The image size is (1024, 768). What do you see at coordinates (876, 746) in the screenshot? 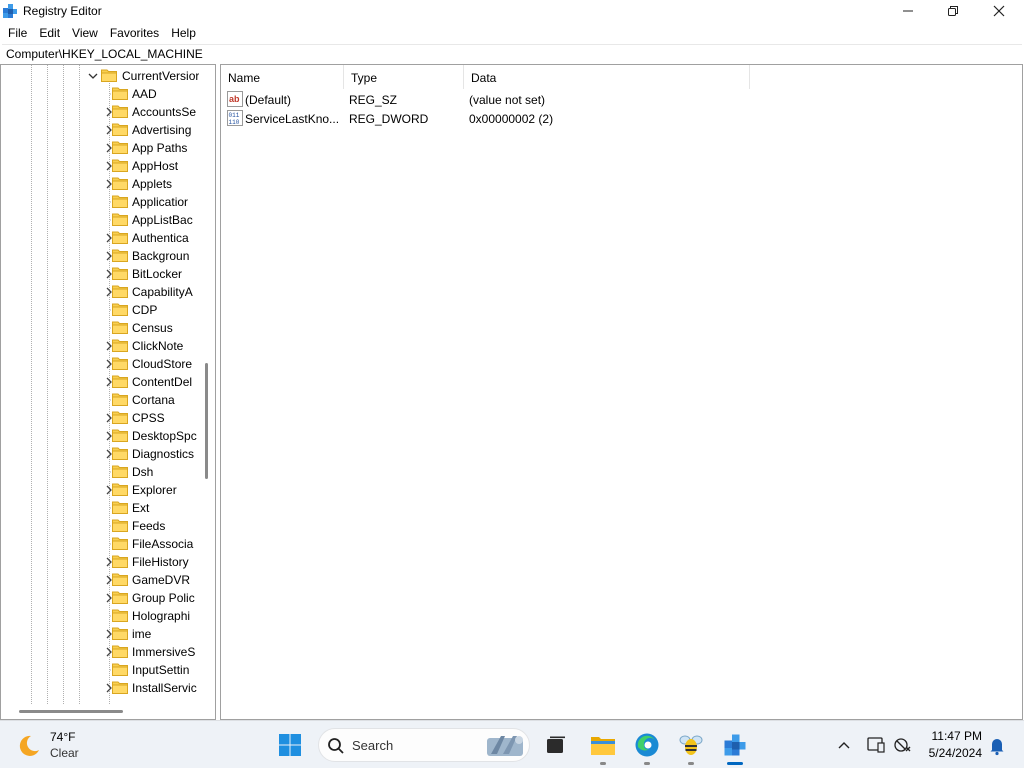
I see `device-tray-button` at bounding box center [876, 746].